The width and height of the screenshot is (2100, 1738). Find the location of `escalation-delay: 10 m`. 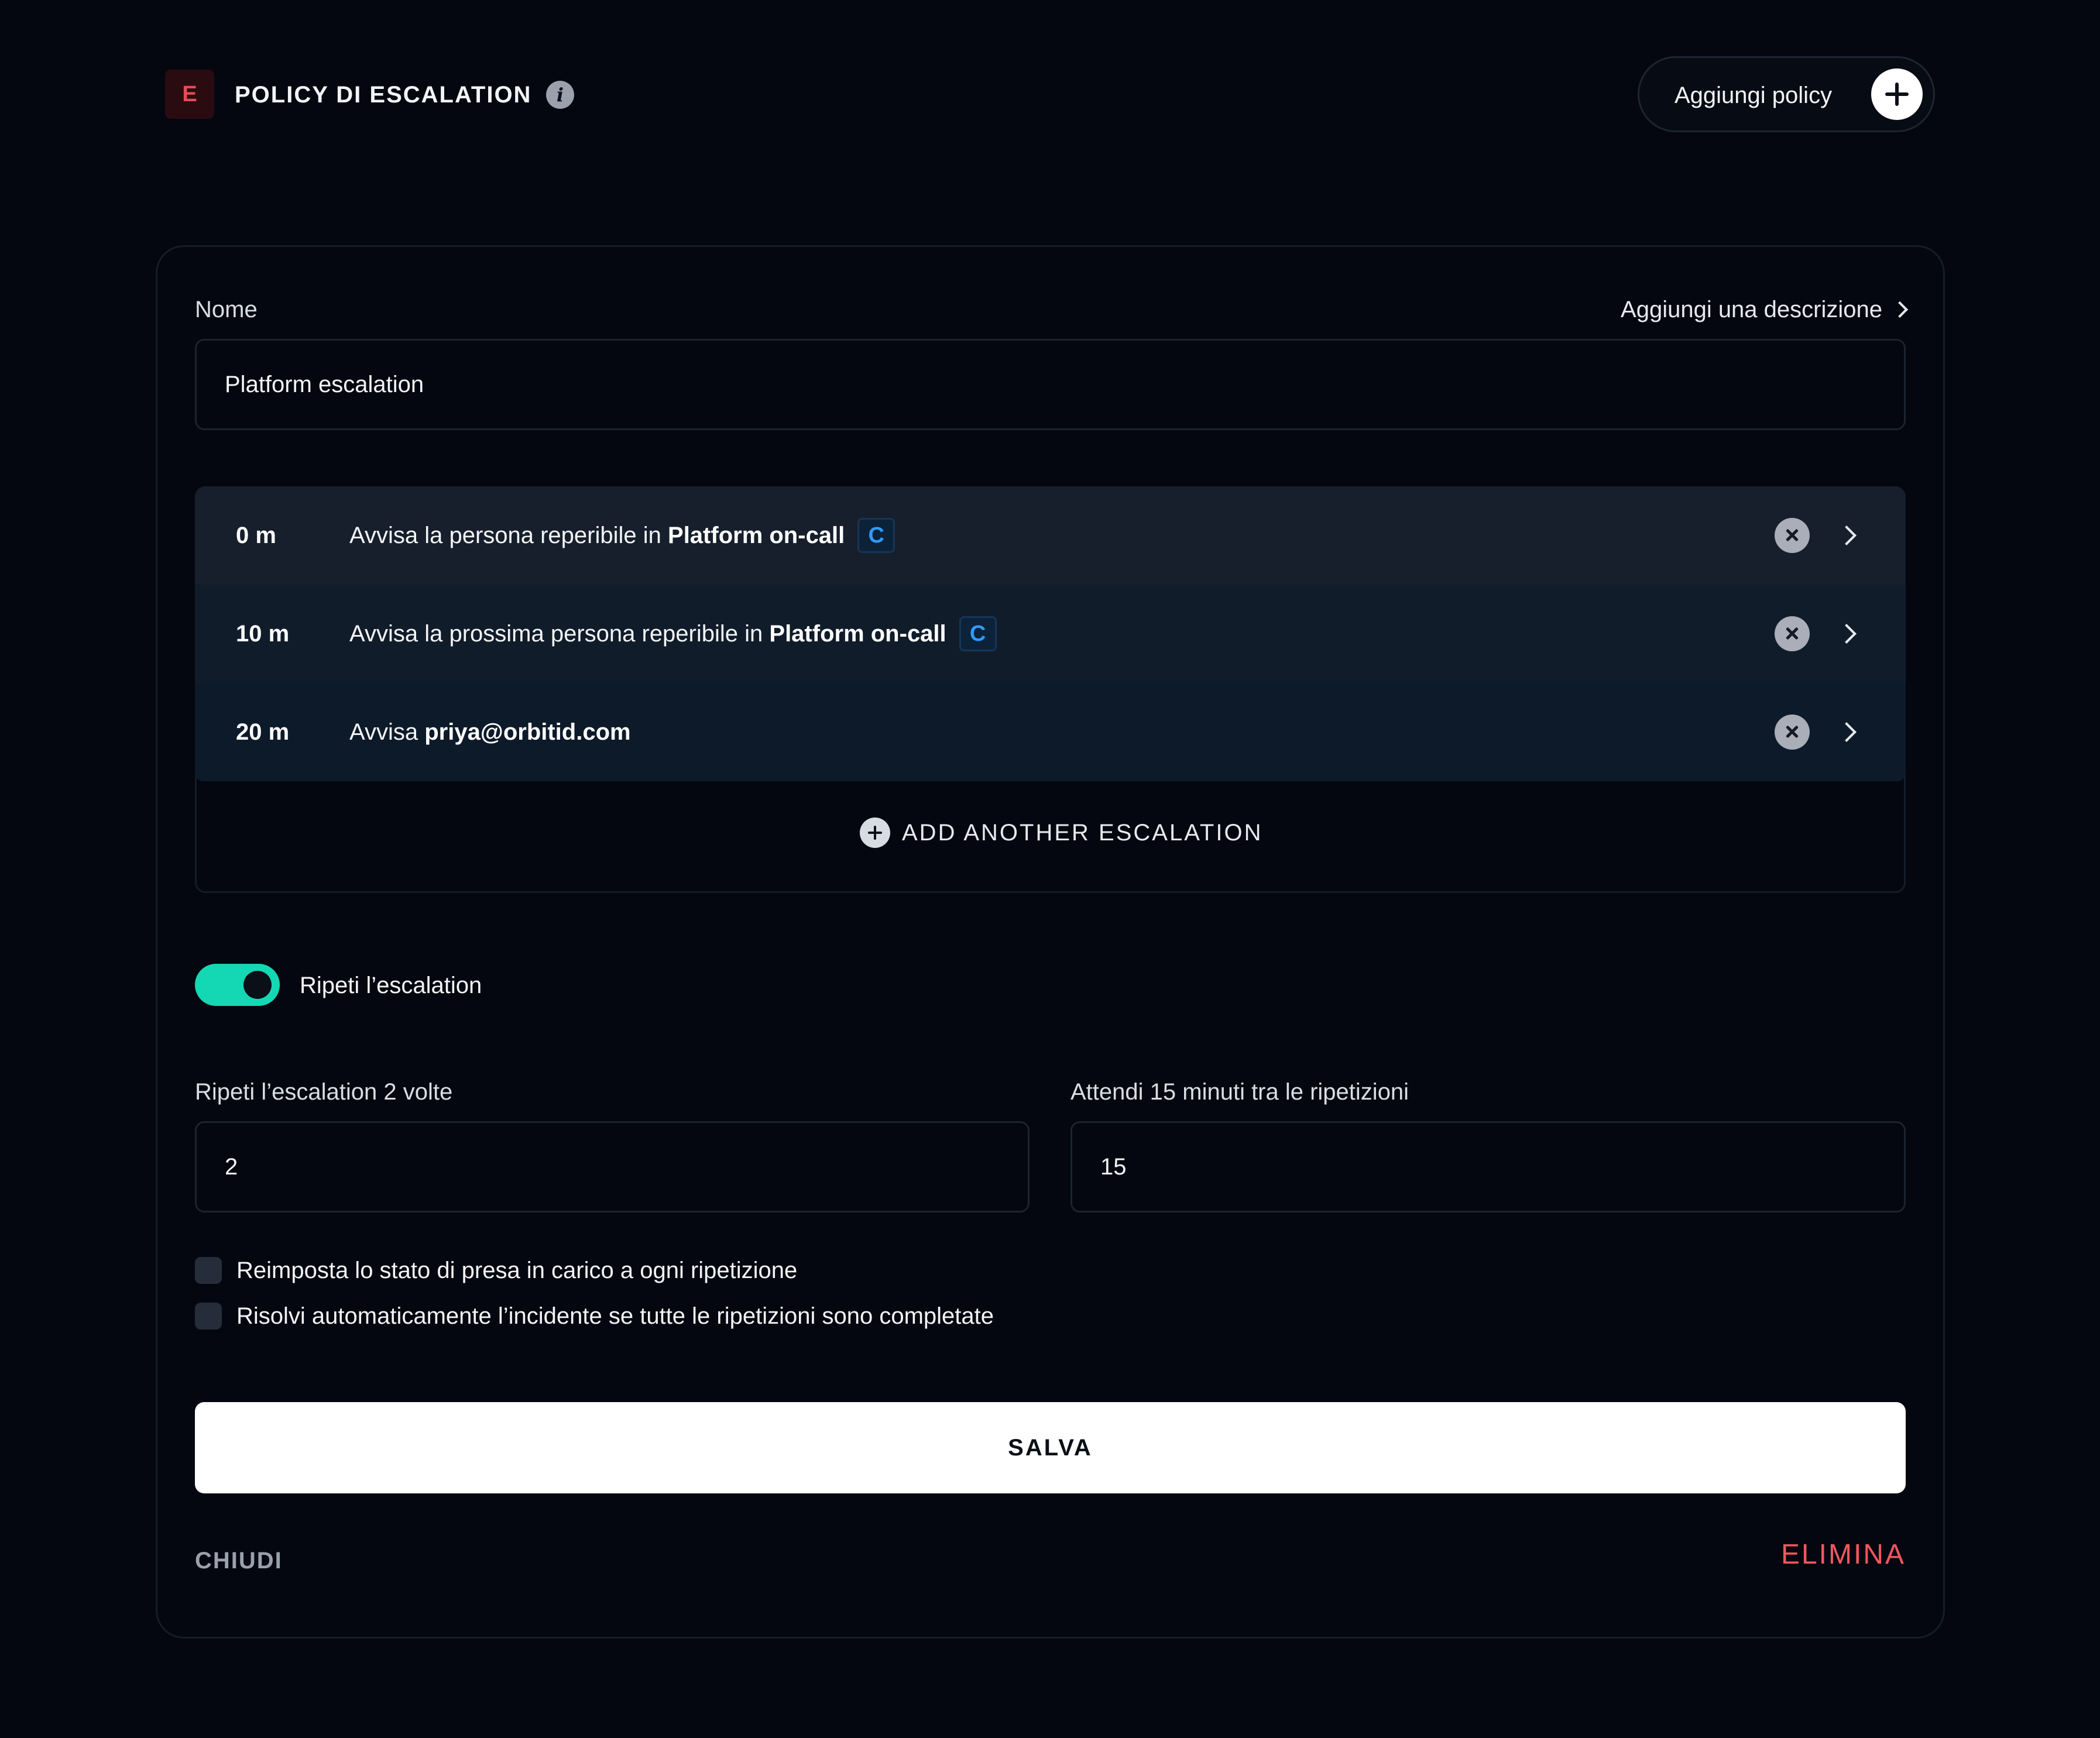

escalation-delay: 10 m is located at coordinates (263, 633).